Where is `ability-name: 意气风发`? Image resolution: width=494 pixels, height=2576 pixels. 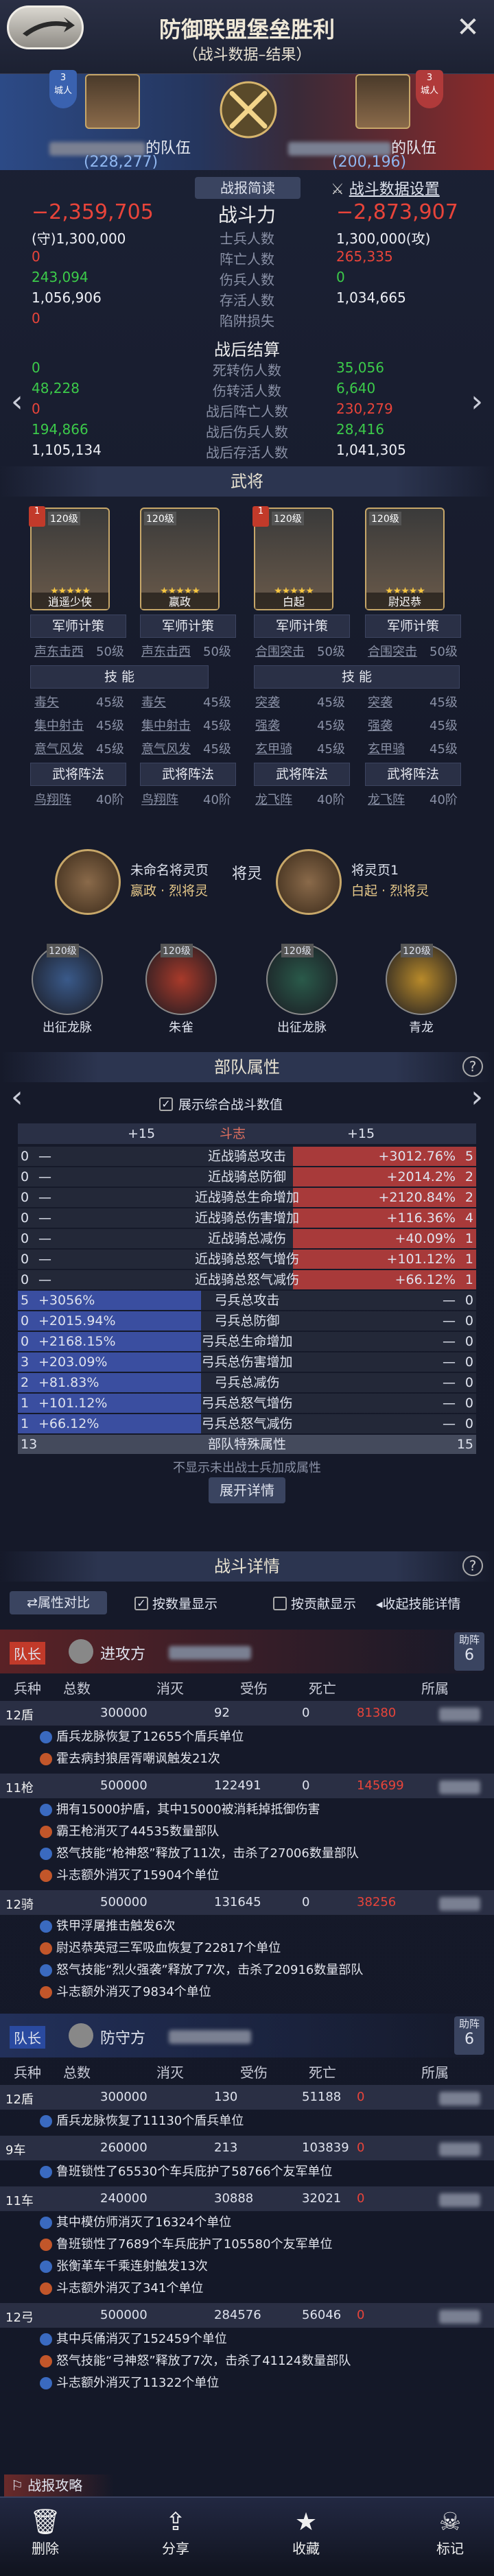 ability-name: 意气风发 is located at coordinates (59, 749).